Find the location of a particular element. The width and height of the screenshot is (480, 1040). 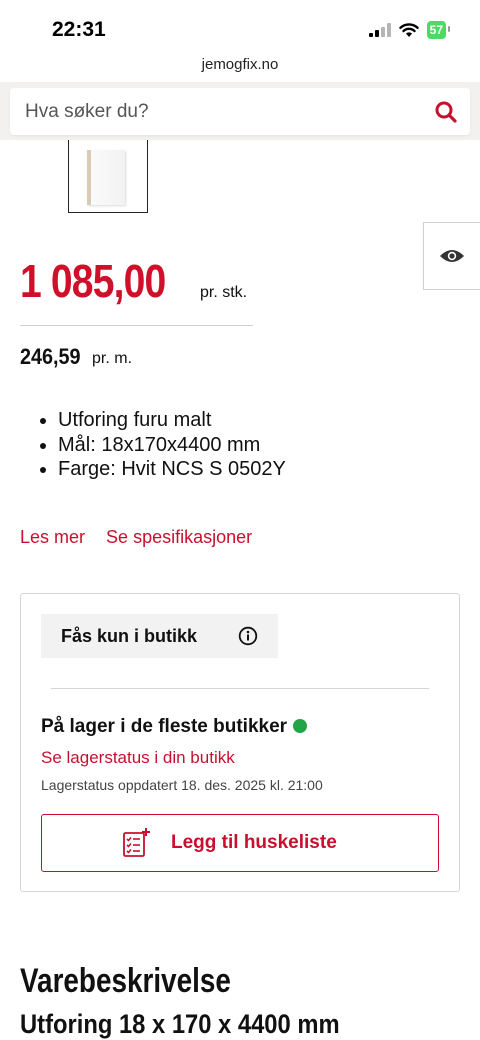

search-input: Hva søker du? is located at coordinates (240, 111).